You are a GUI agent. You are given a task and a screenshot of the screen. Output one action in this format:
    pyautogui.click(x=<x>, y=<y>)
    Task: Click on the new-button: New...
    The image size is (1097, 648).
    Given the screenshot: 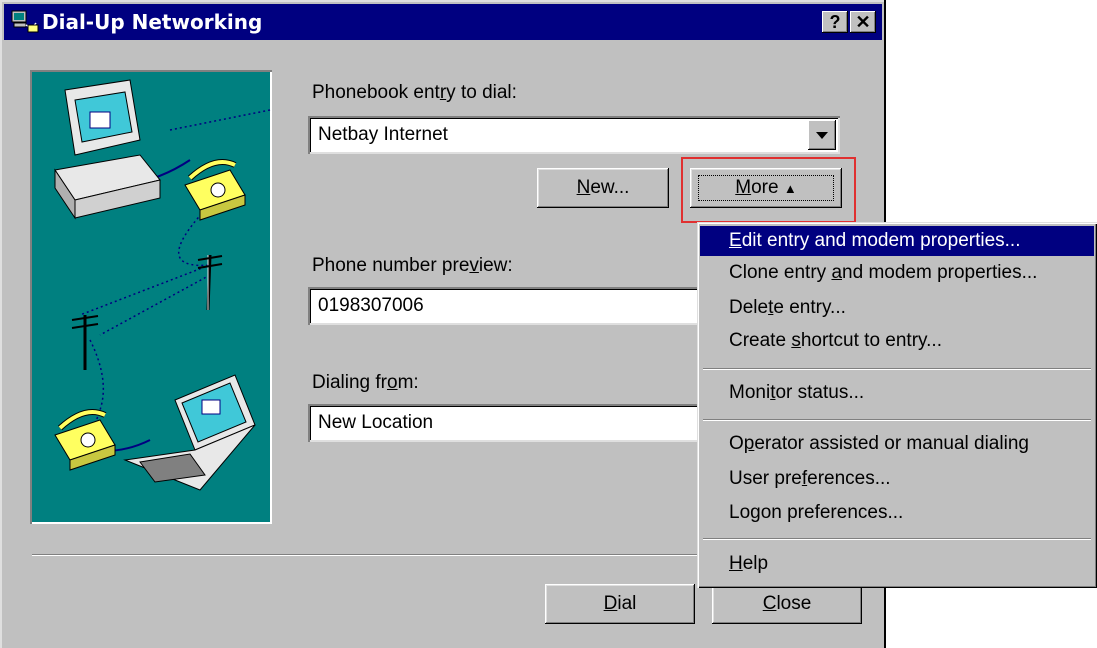 What is the action you would take?
    pyautogui.click(x=603, y=188)
    